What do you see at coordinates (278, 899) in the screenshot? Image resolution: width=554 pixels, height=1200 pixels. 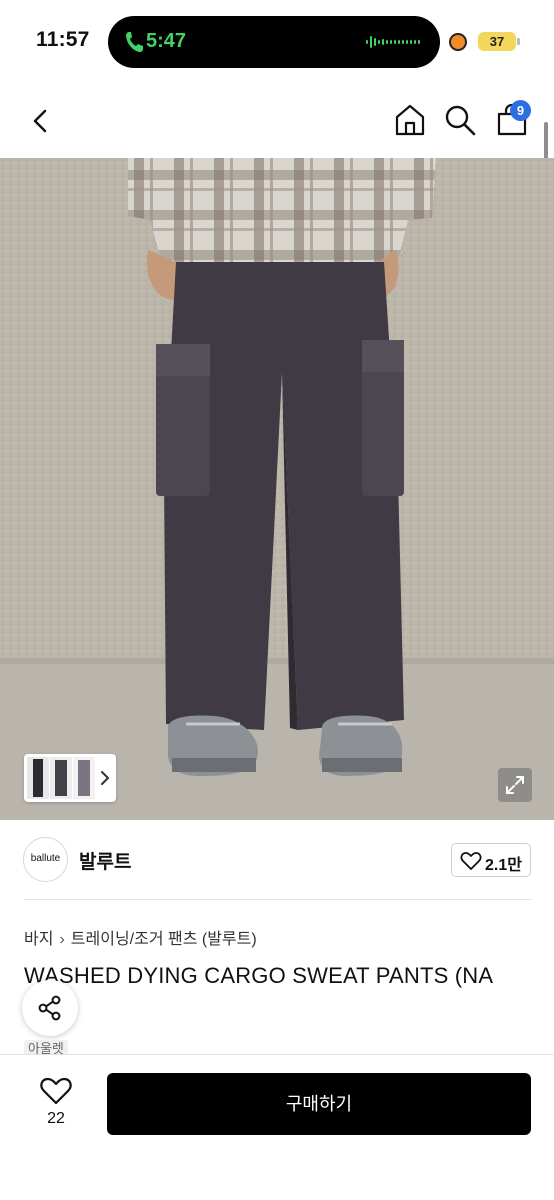 I see `divider` at bounding box center [278, 899].